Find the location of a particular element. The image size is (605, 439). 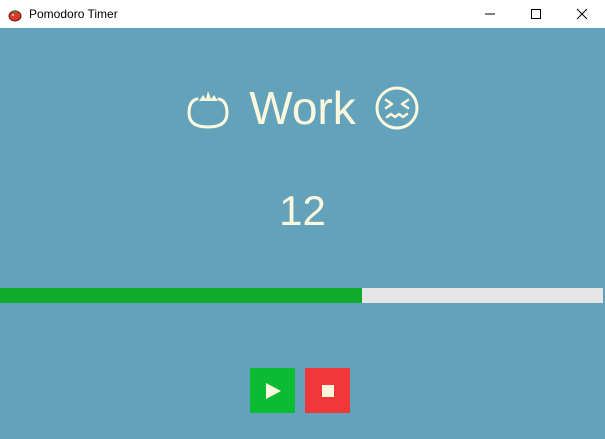

close-button is located at coordinates (582, 14).